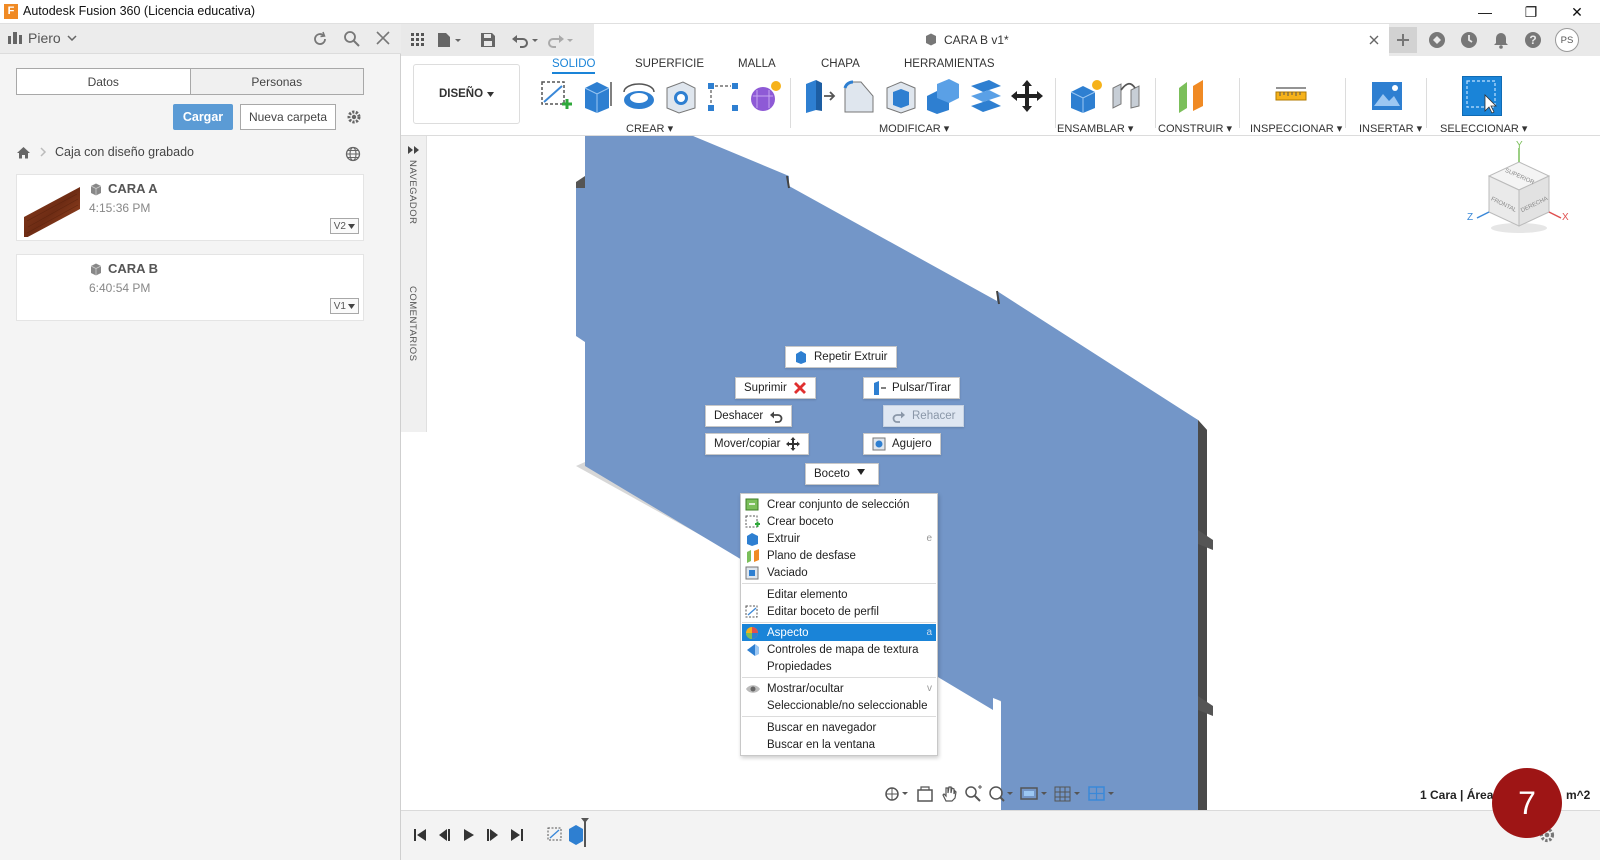  What do you see at coordinates (723, 96) in the screenshot?
I see `pattern-icon` at bounding box center [723, 96].